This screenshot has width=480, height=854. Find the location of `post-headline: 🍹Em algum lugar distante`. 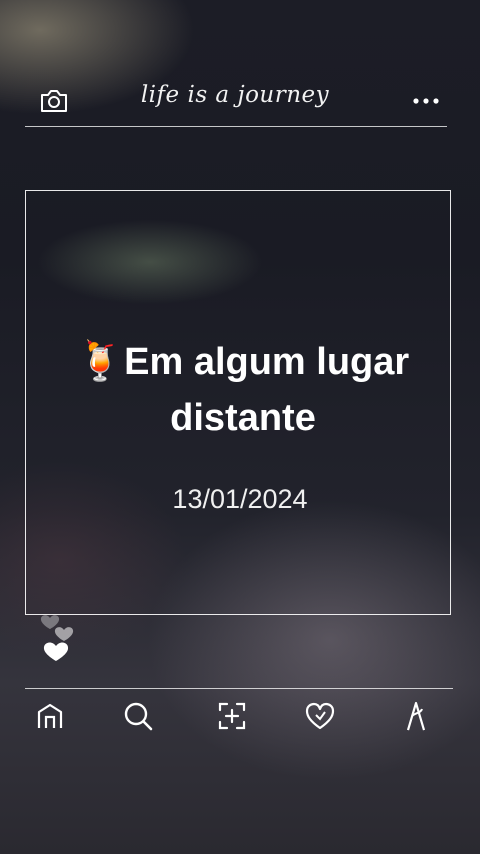

post-headline: 🍹Em algum lugar distante is located at coordinates (243, 390).